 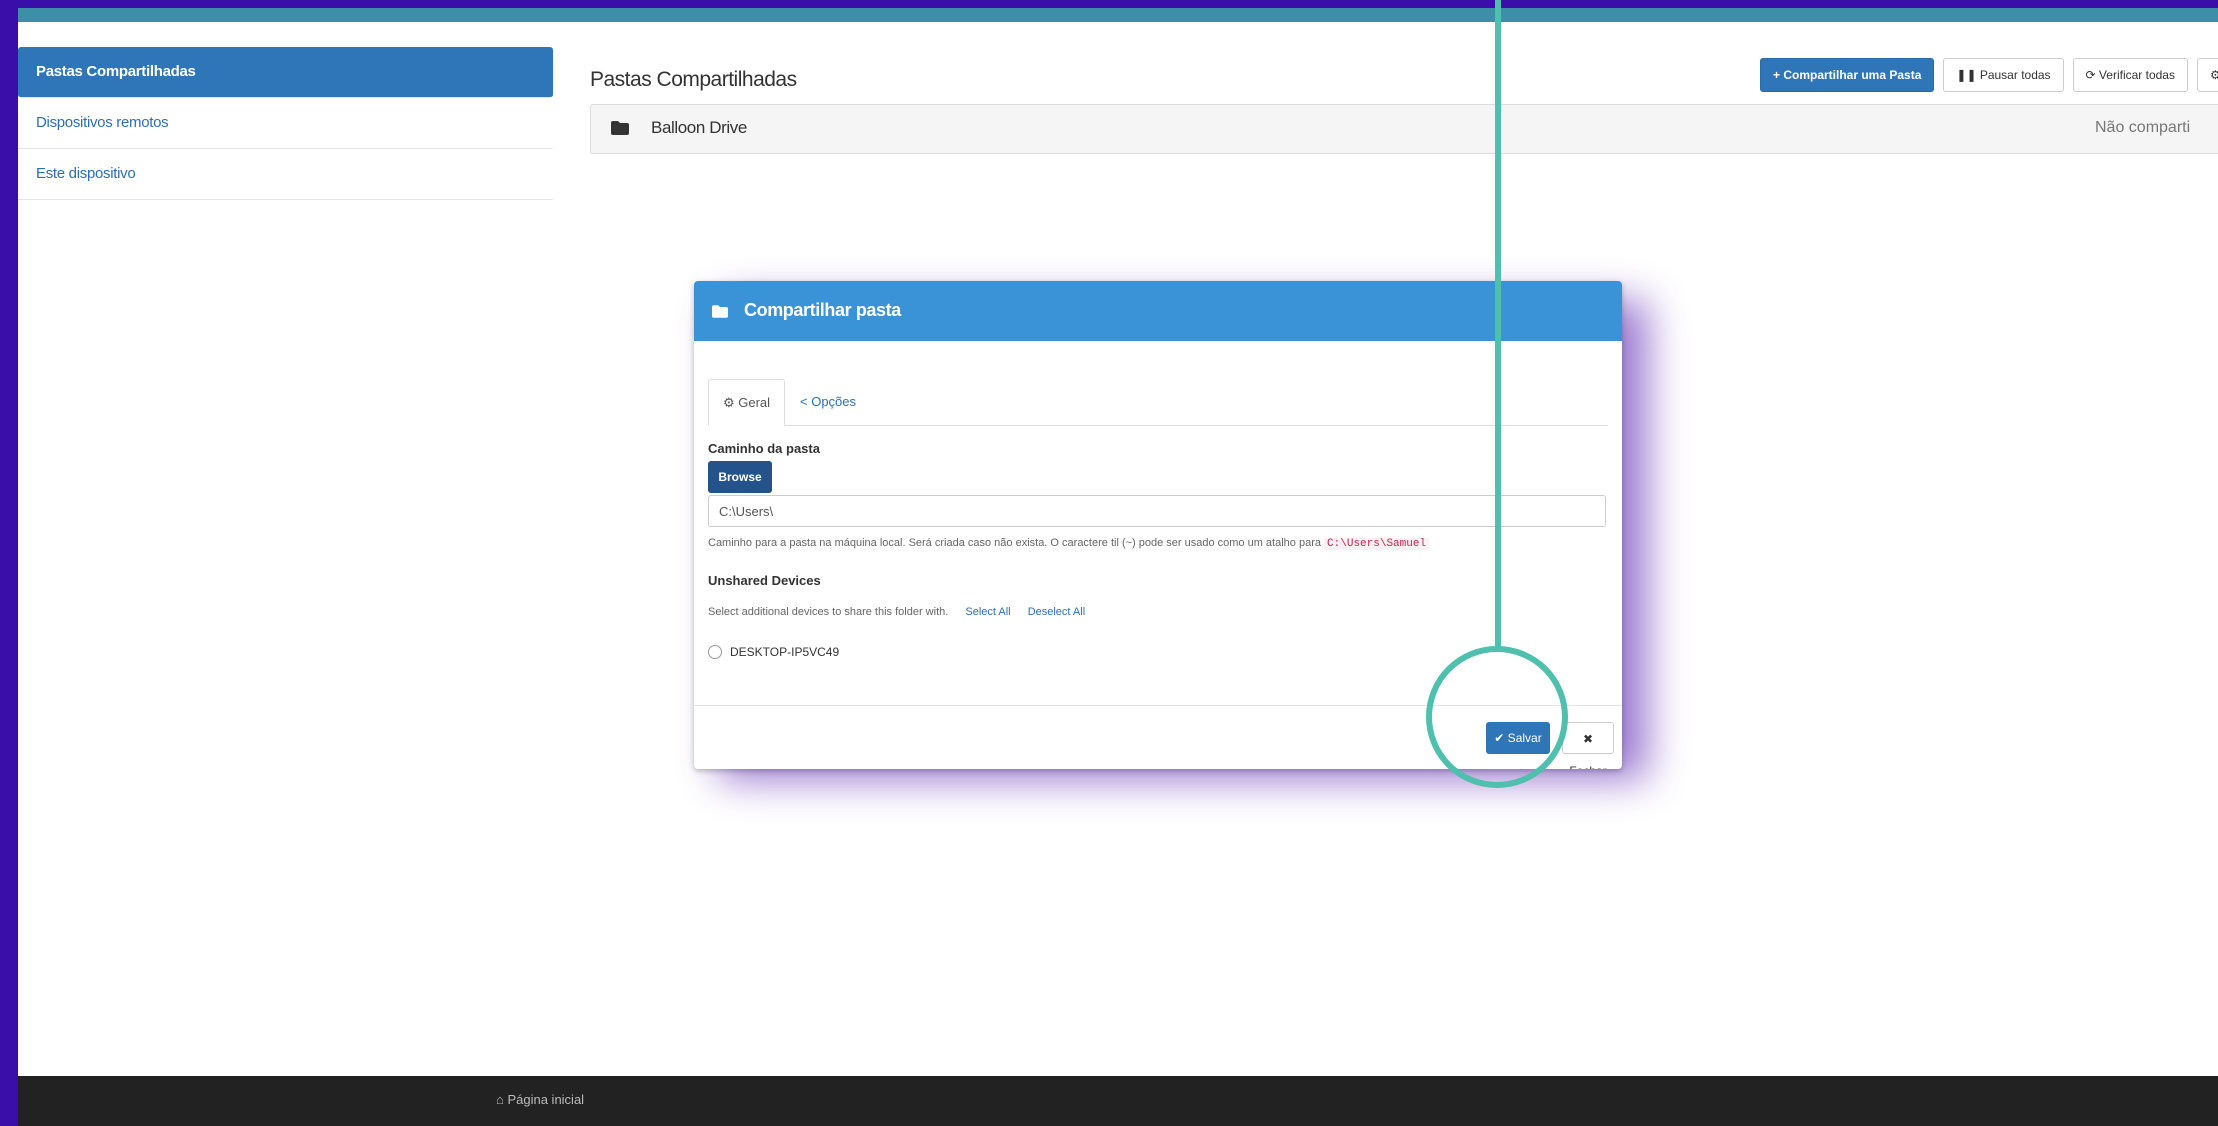 I want to click on browse-button: Browse, so click(x=740, y=477).